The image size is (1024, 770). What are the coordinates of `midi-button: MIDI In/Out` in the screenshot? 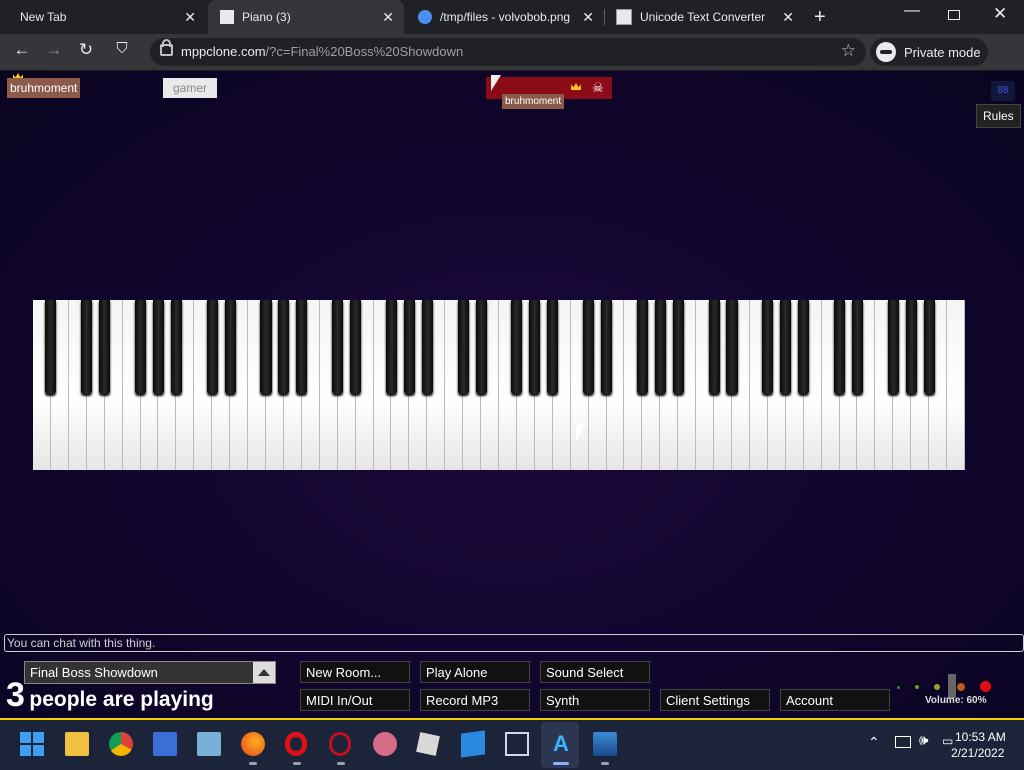 It's located at (355, 700).